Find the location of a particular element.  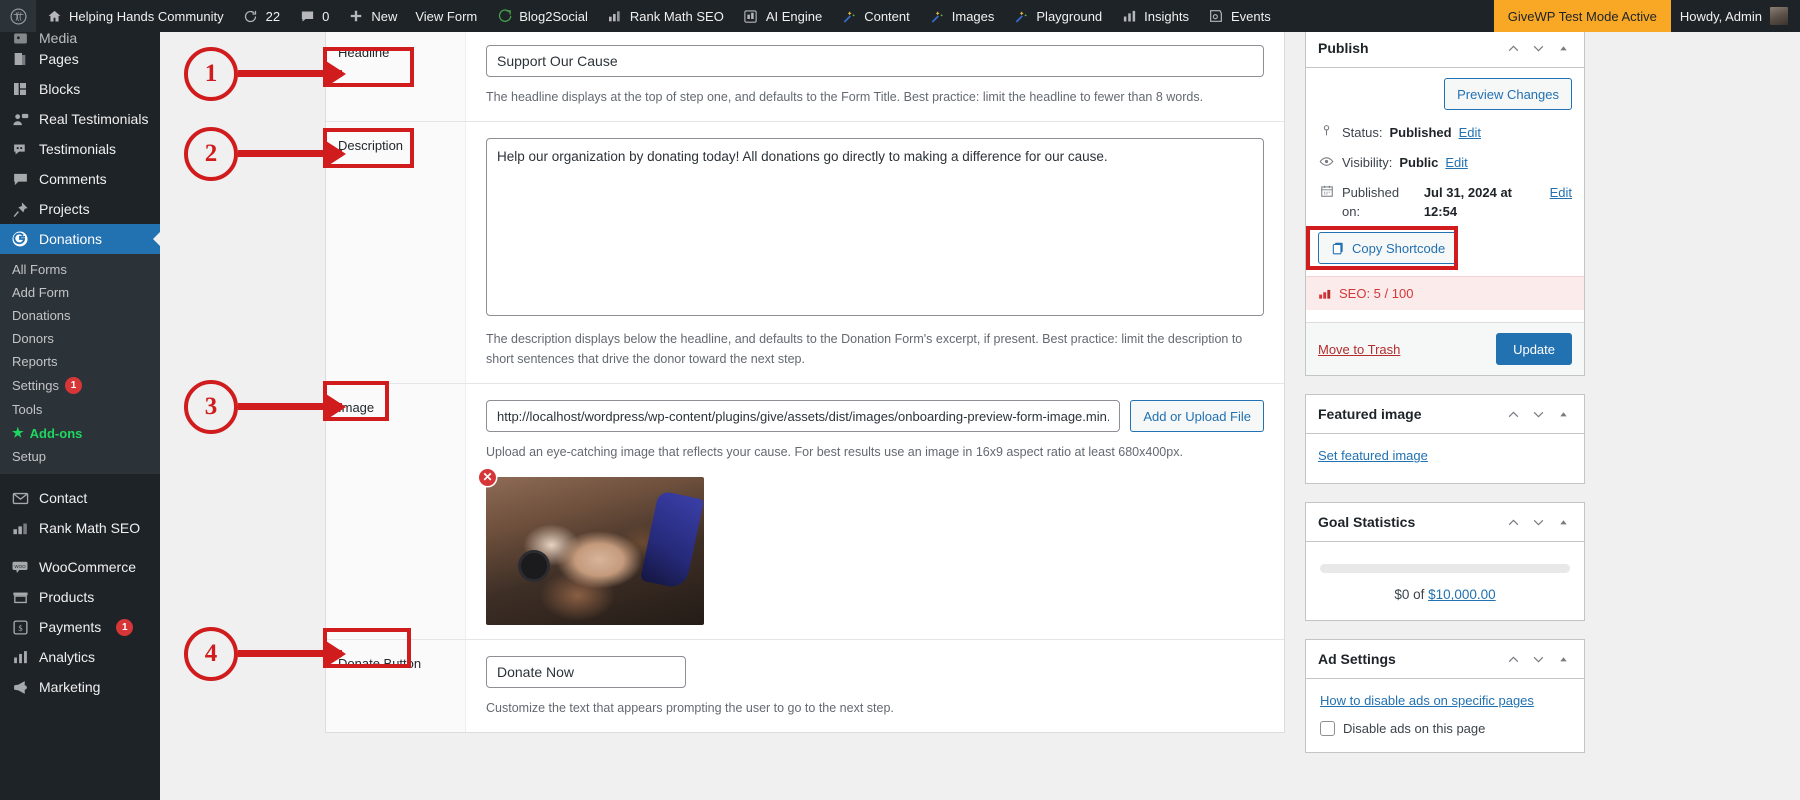

submenu-item-donations: Donations is located at coordinates (80, 315).